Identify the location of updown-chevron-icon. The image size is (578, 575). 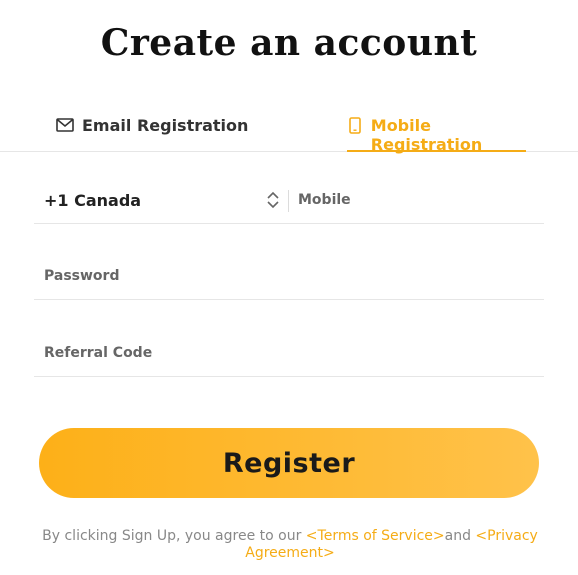
(273, 200).